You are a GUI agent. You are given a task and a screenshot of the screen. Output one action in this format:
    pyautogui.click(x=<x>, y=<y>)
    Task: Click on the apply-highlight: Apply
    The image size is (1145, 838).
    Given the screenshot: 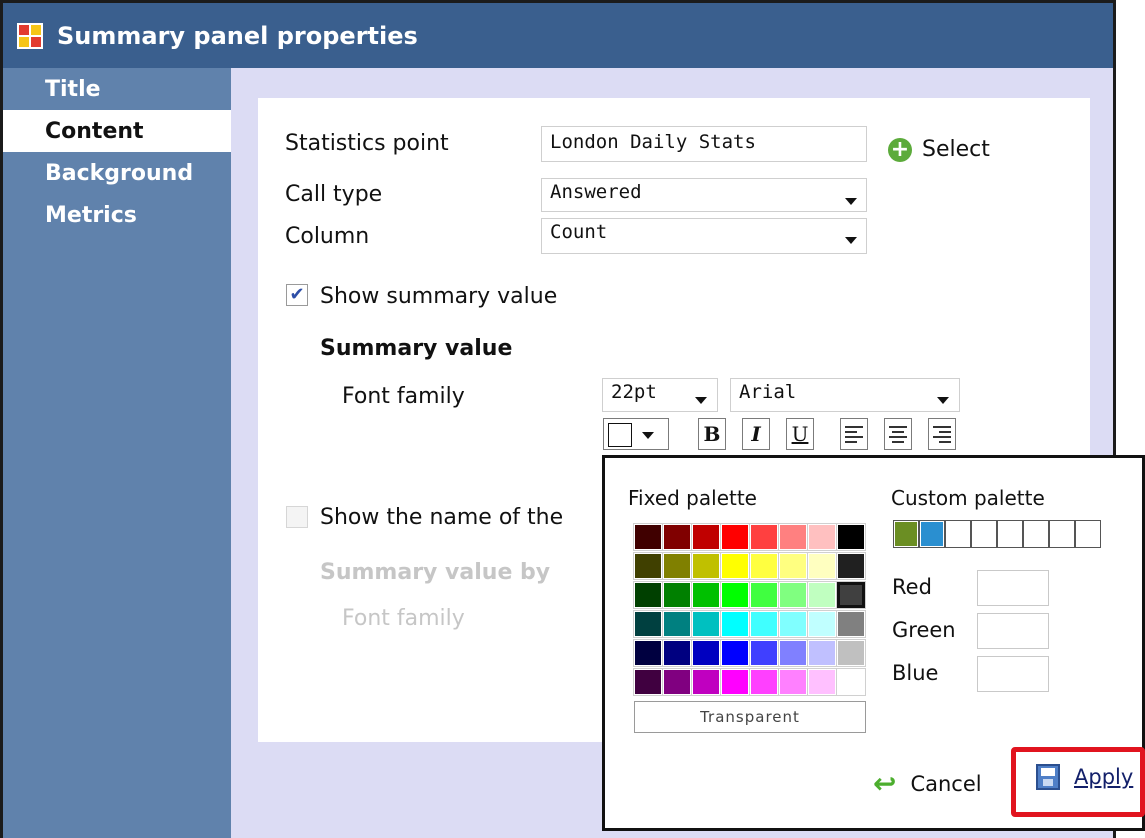 What is the action you would take?
    pyautogui.click(x=1078, y=782)
    